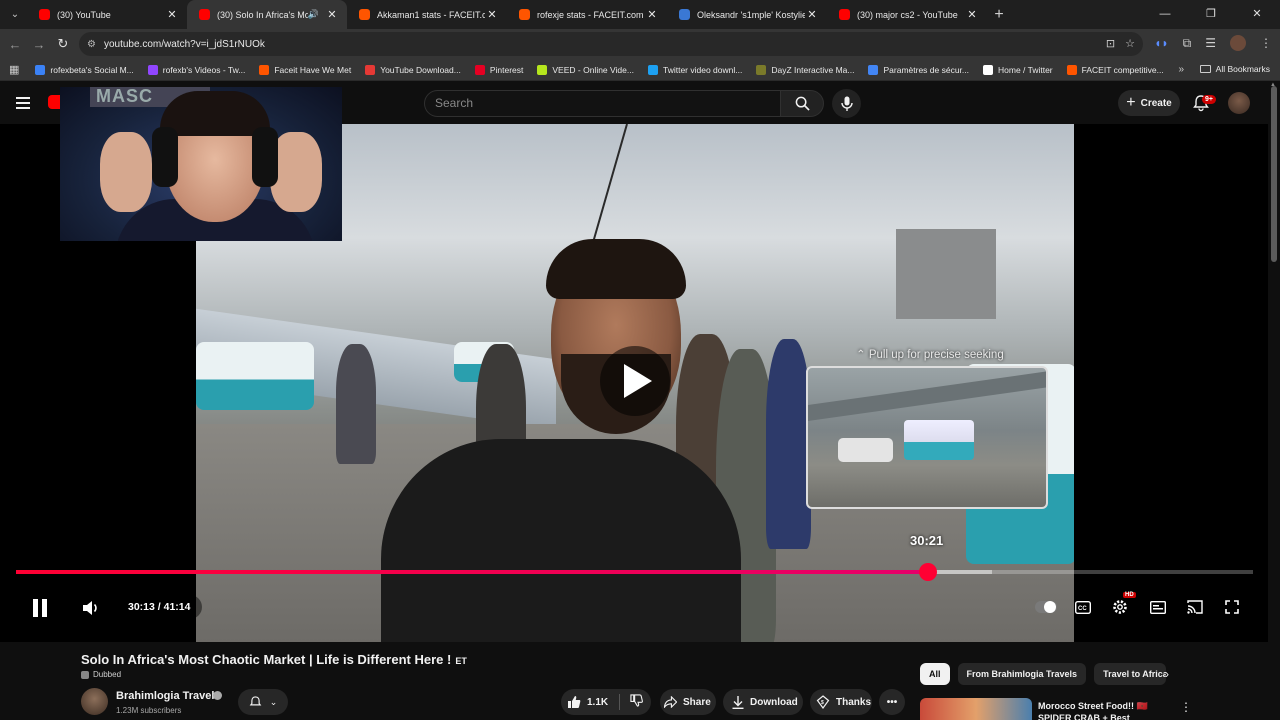  Describe the element at coordinates (1205, 69) in the screenshot. I see `folder-icon` at that location.